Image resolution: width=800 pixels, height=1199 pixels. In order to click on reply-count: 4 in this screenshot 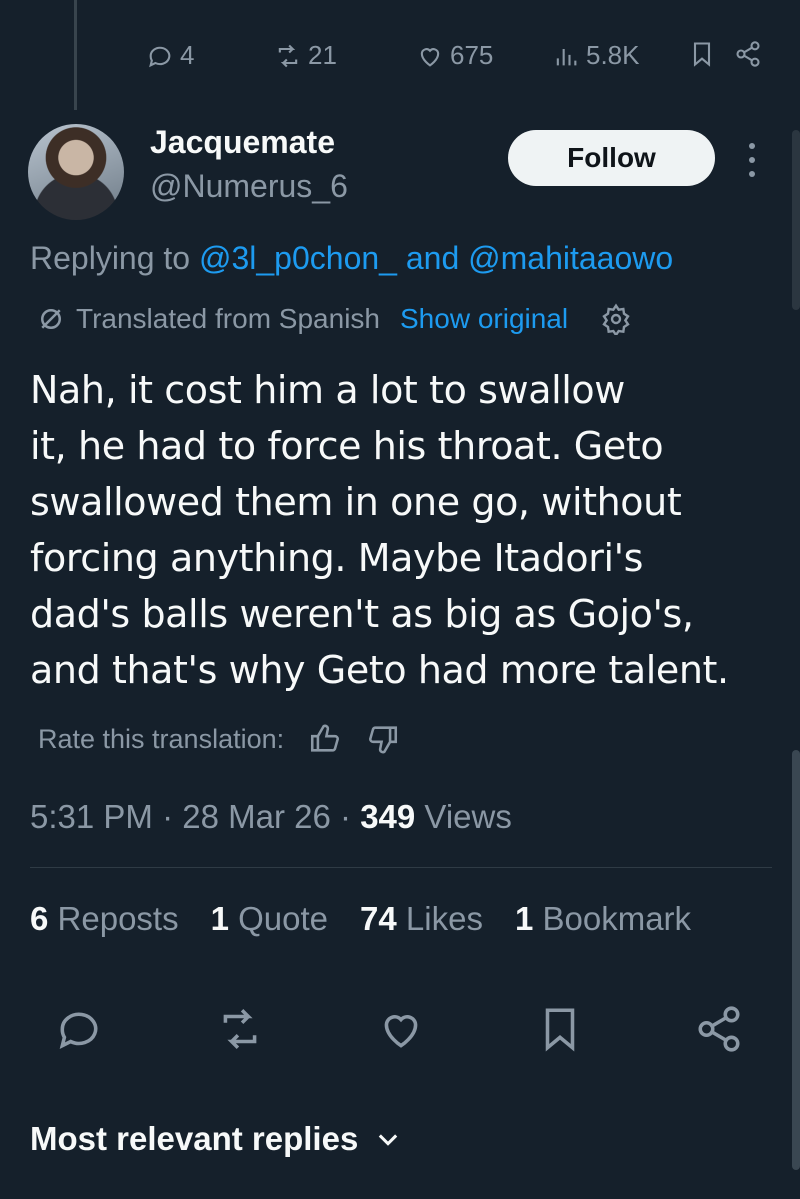, I will do `click(187, 55)`.